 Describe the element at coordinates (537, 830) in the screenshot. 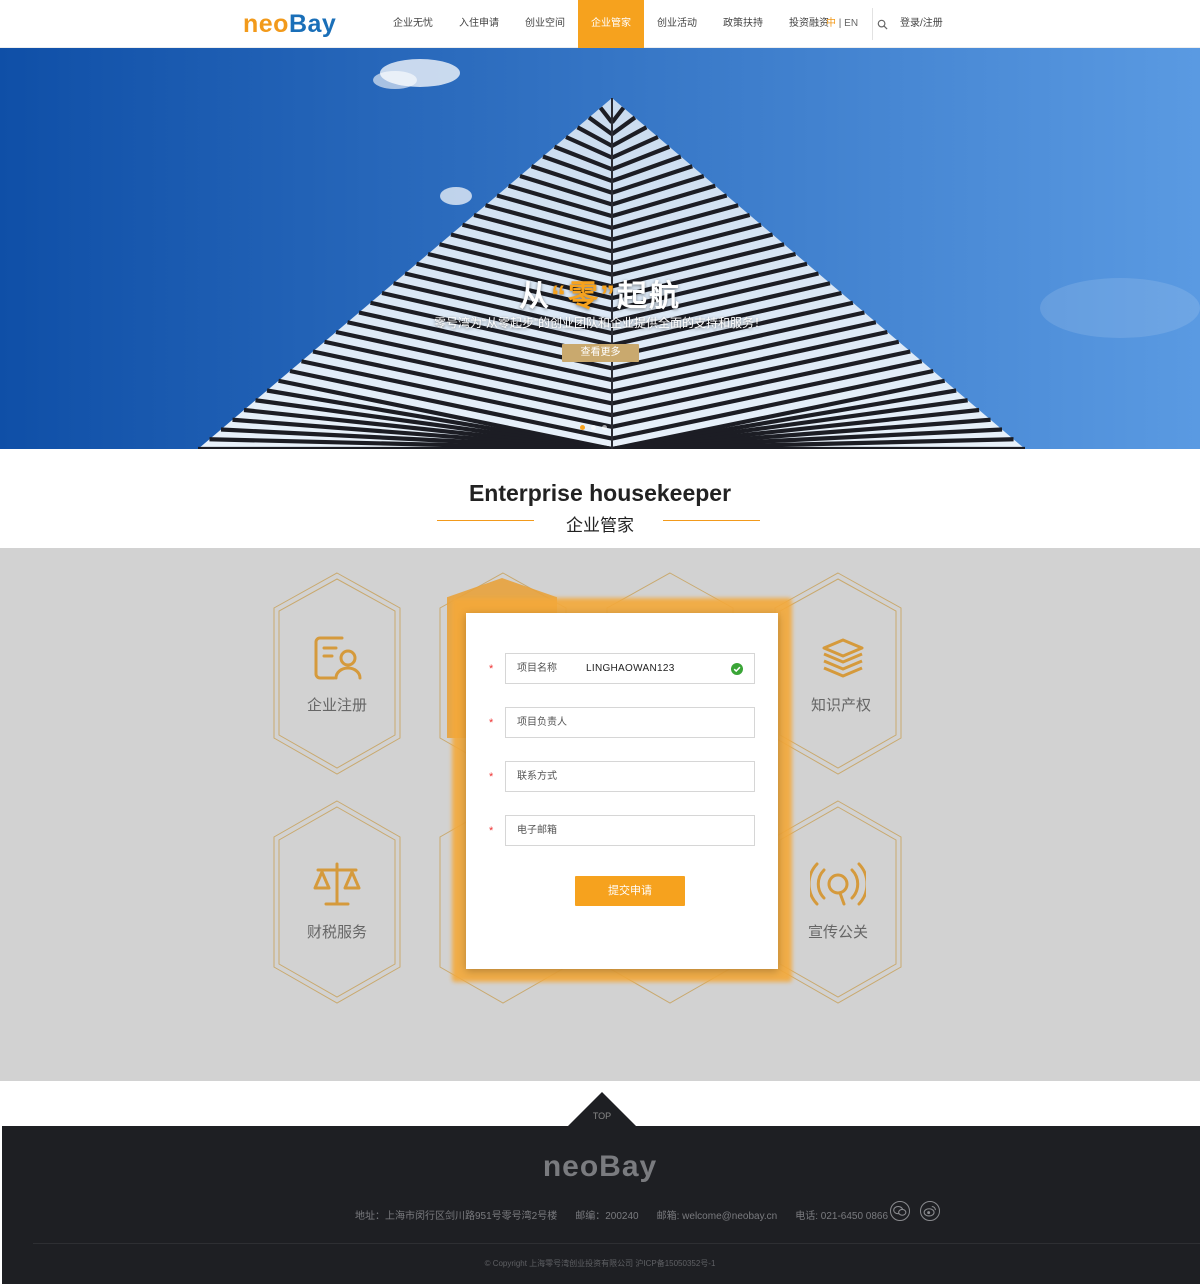

I see `field-label: 电子邮箱` at that location.